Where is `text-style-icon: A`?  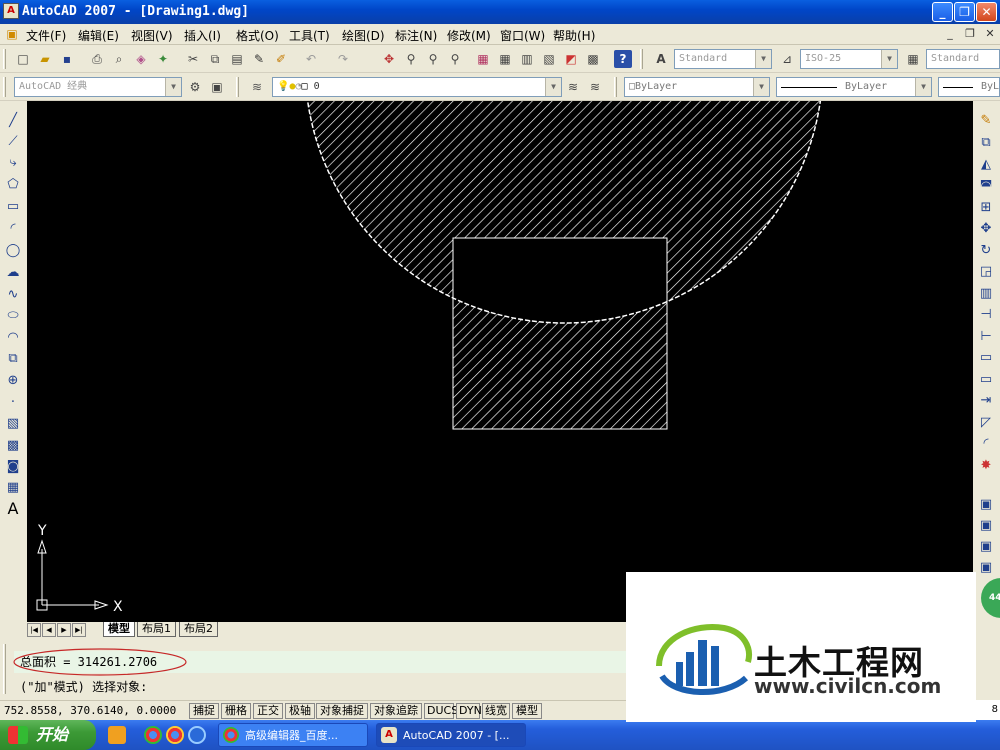 text-style-icon: A is located at coordinates (661, 59).